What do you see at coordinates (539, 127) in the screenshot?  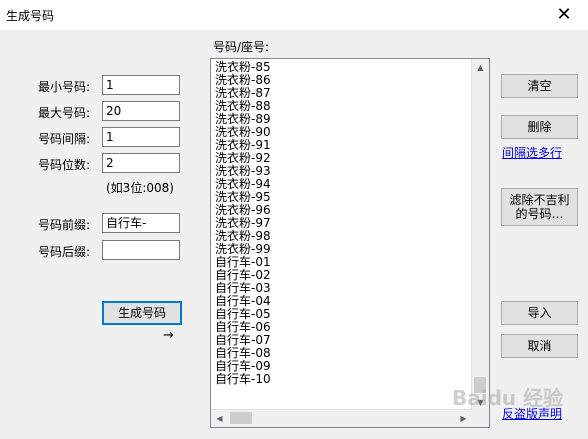 I see `delete-button: 删除` at bounding box center [539, 127].